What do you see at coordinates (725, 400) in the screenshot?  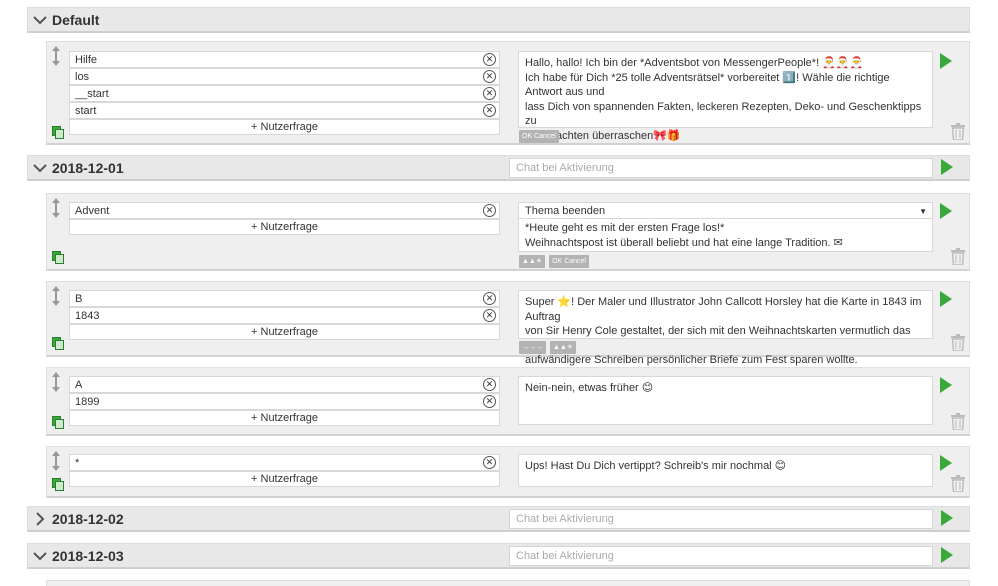 I see `answer-text: Nein-nein, etwas früher 😊` at bounding box center [725, 400].